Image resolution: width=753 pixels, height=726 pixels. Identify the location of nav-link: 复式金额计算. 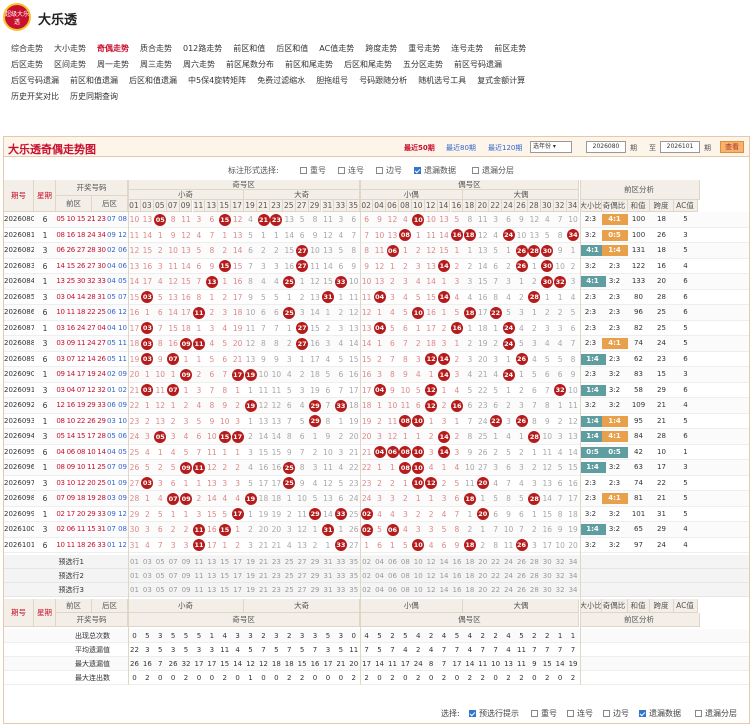
(495, 80).